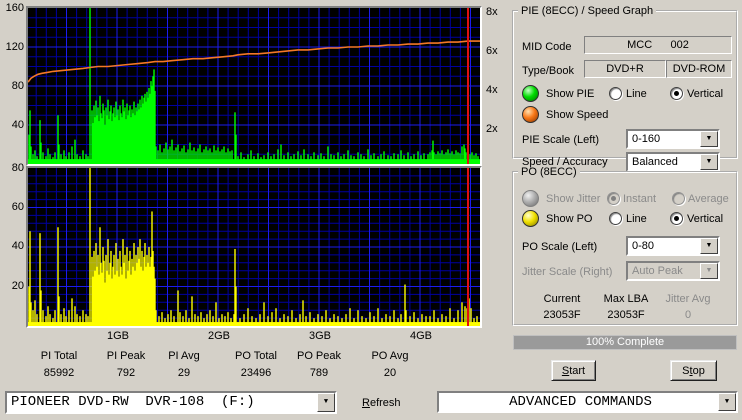 This screenshot has height=420, width=742. What do you see at coordinates (673, 246) in the screenshot?
I see `po-scale-dropdown: 0-80 ▼` at bounding box center [673, 246].